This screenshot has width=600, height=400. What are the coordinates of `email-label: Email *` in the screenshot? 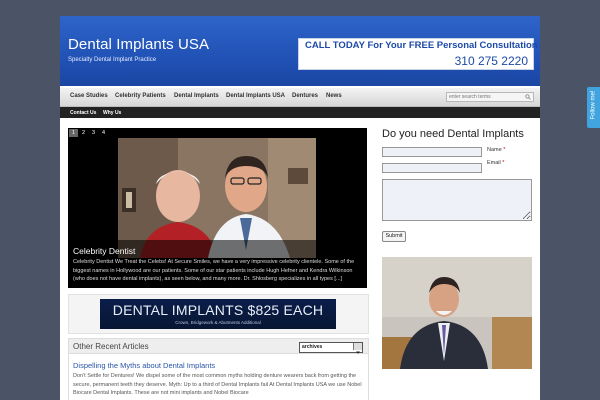 It's located at (495, 163).